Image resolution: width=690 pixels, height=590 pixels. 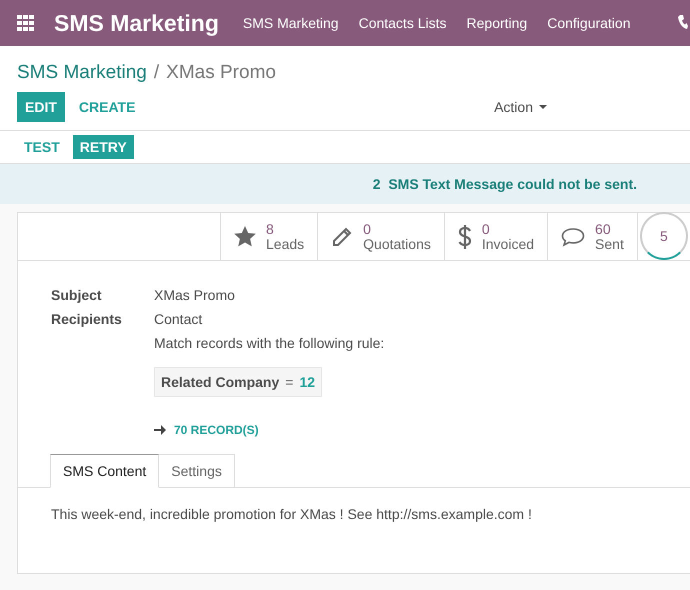 I want to click on stat-button: 60 Sent, so click(x=592, y=236).